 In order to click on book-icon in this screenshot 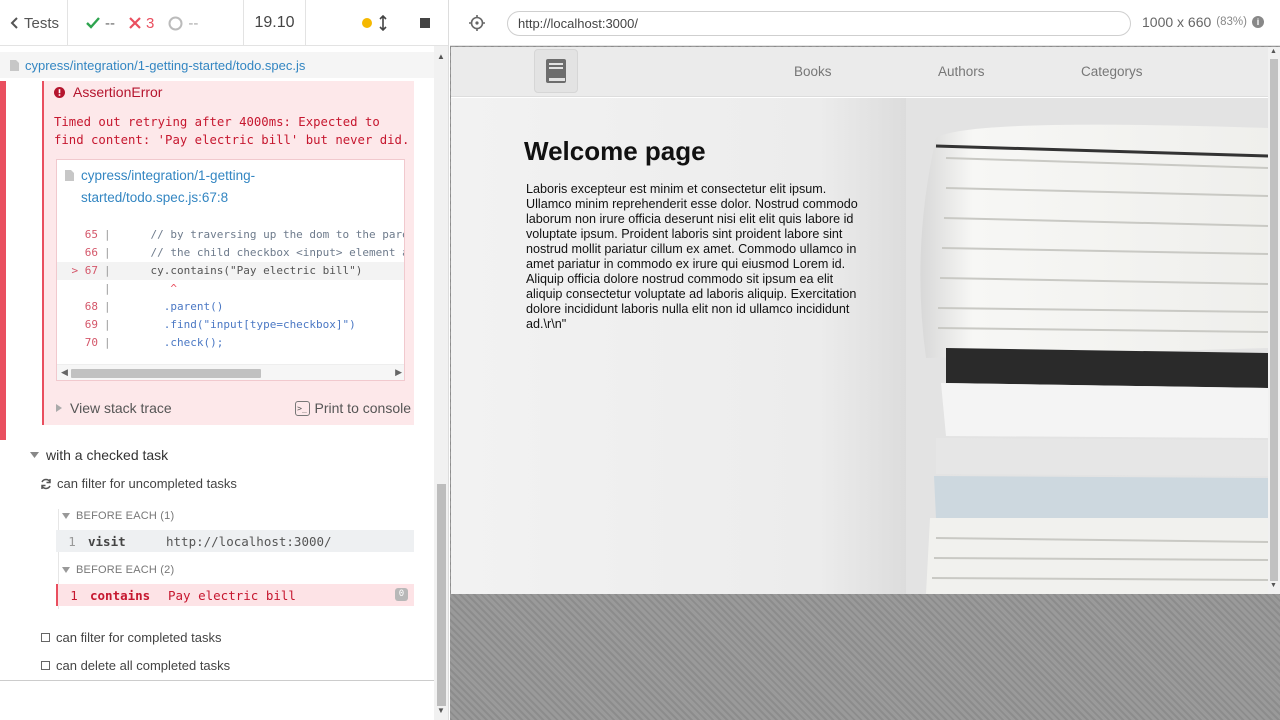, I will do `click(556, 71)`.